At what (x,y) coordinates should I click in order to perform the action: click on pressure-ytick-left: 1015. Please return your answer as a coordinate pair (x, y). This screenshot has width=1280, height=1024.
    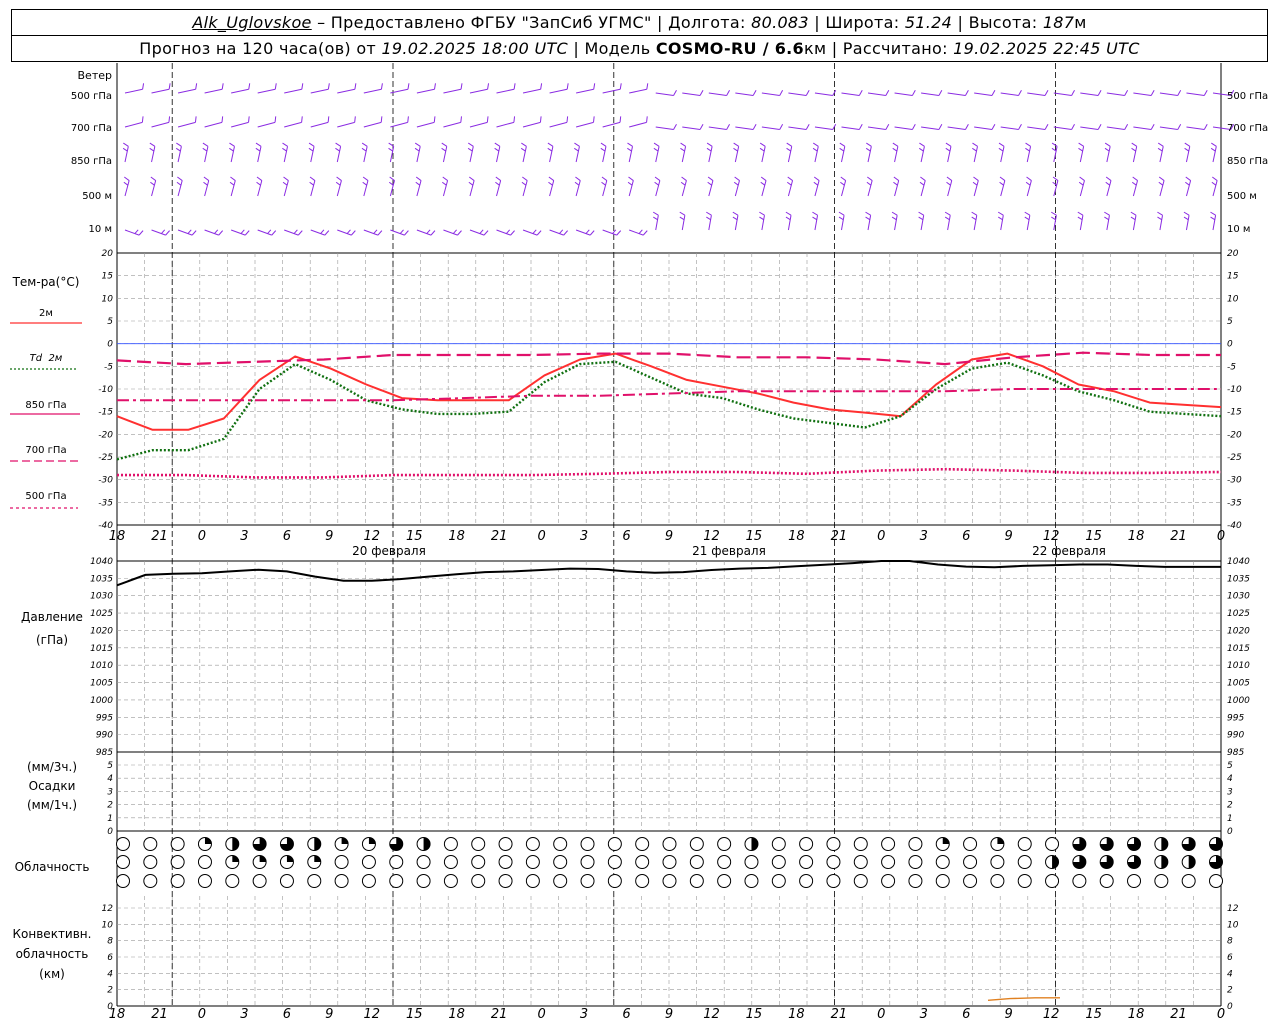
    Looking at the image, I should click on (101, 649).